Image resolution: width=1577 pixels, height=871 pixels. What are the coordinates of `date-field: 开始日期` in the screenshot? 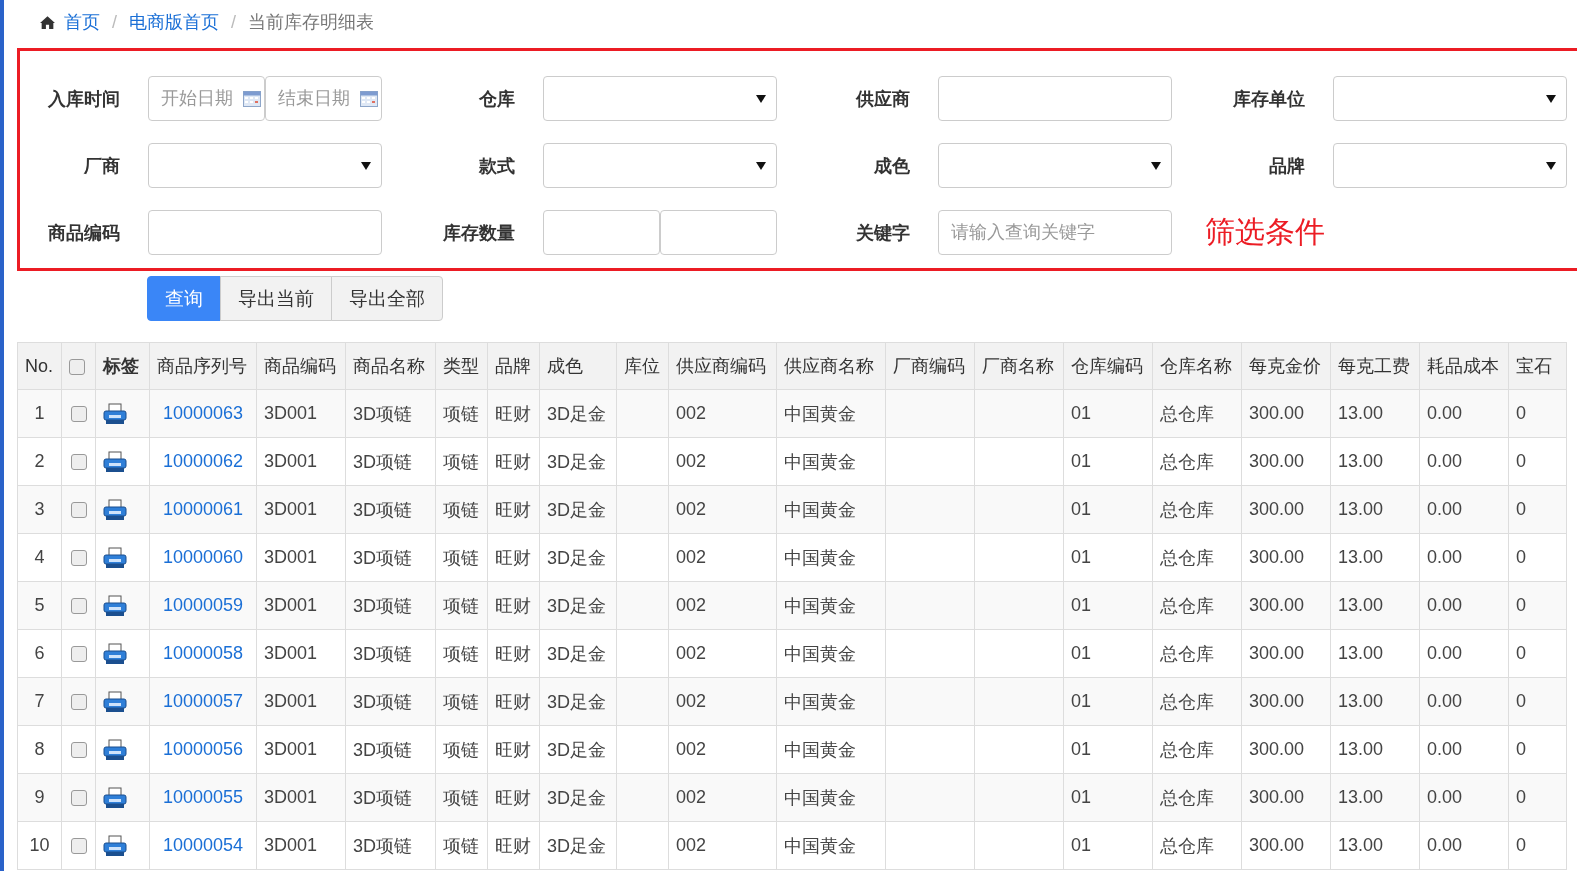 It's located at (206, 98).